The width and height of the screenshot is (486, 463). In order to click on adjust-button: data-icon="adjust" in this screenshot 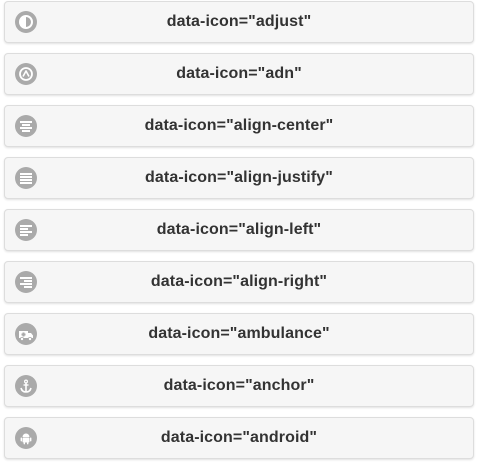, I will do `click(239, 22)`.